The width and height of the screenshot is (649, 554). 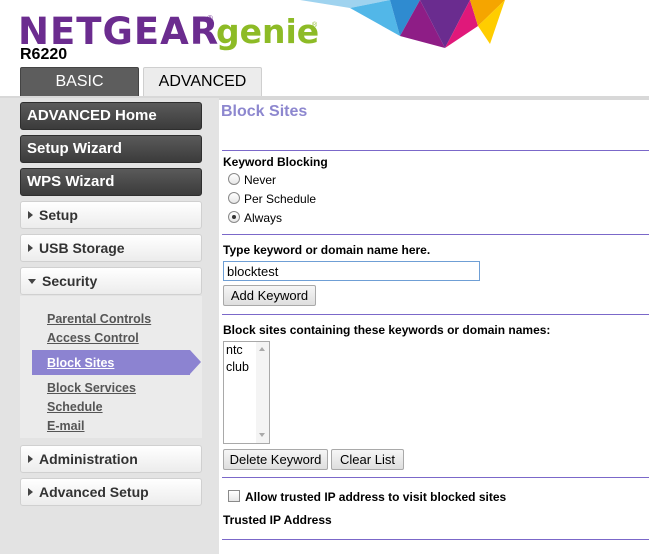 What do you see at coordinates (66, 426) in the screenshot?
I see `sidebar-item-email: E-mail` at bounding box center [66, 426].